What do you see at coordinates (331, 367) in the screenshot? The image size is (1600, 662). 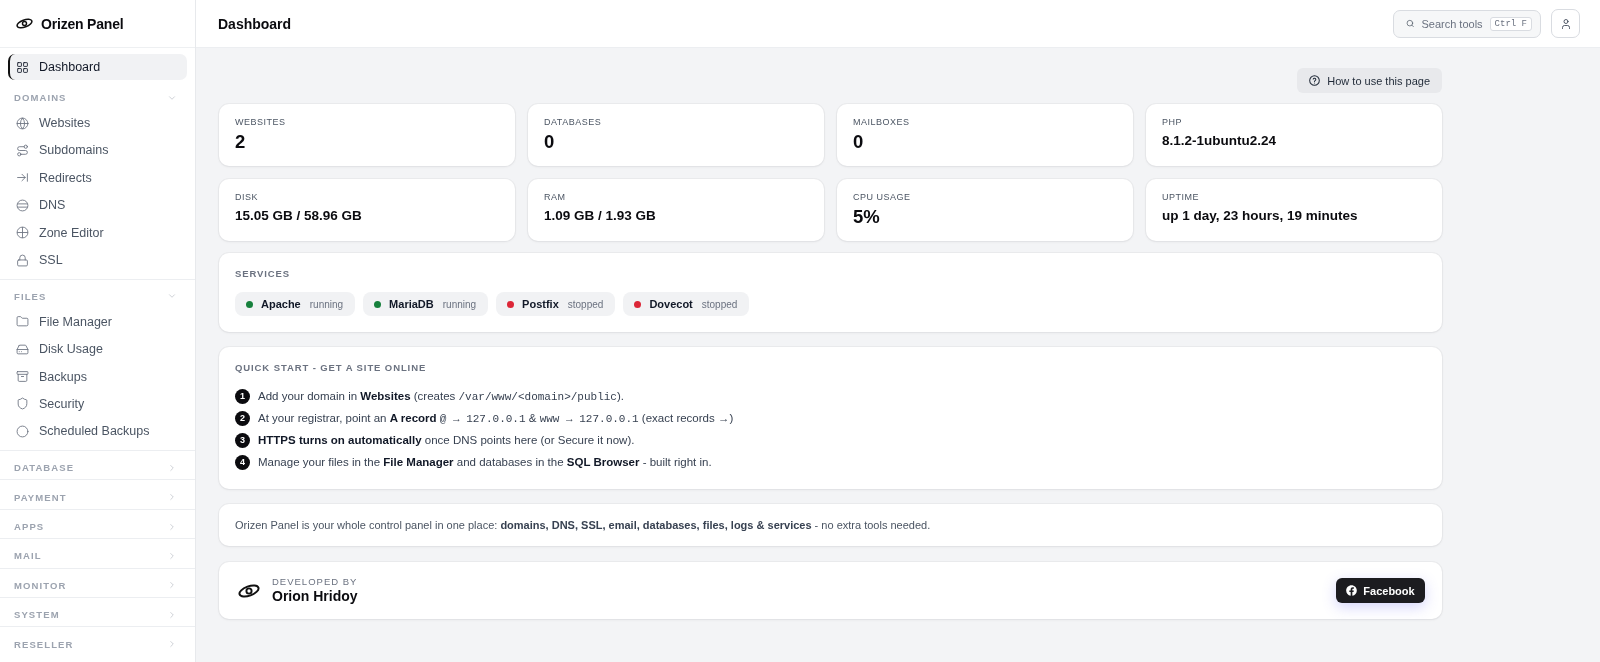 I see `panel-title: QUICK START - GET A SITE ONLINE` at bounding box center [331, 367].